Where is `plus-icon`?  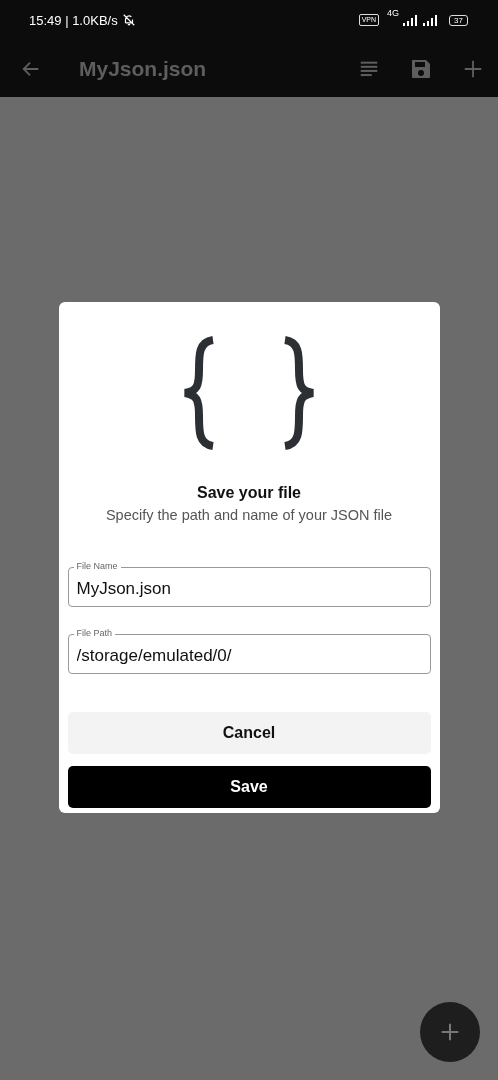
plus-icon is located at coordinates (450, 1032).